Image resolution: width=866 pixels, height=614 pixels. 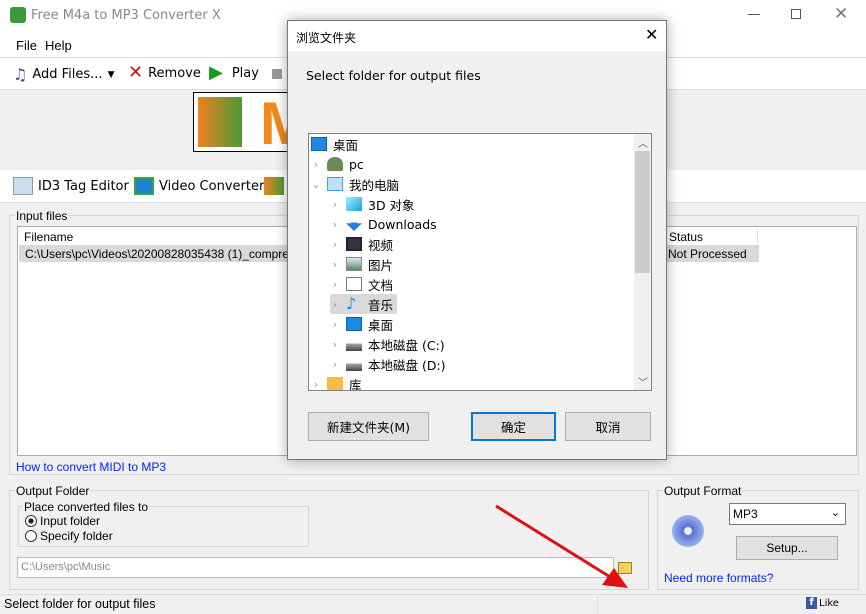 What do you see at coordinates (643, 381) in the screenshot?
I see `scroll-down-icon: ﹀` at bounding box center [643, 381].